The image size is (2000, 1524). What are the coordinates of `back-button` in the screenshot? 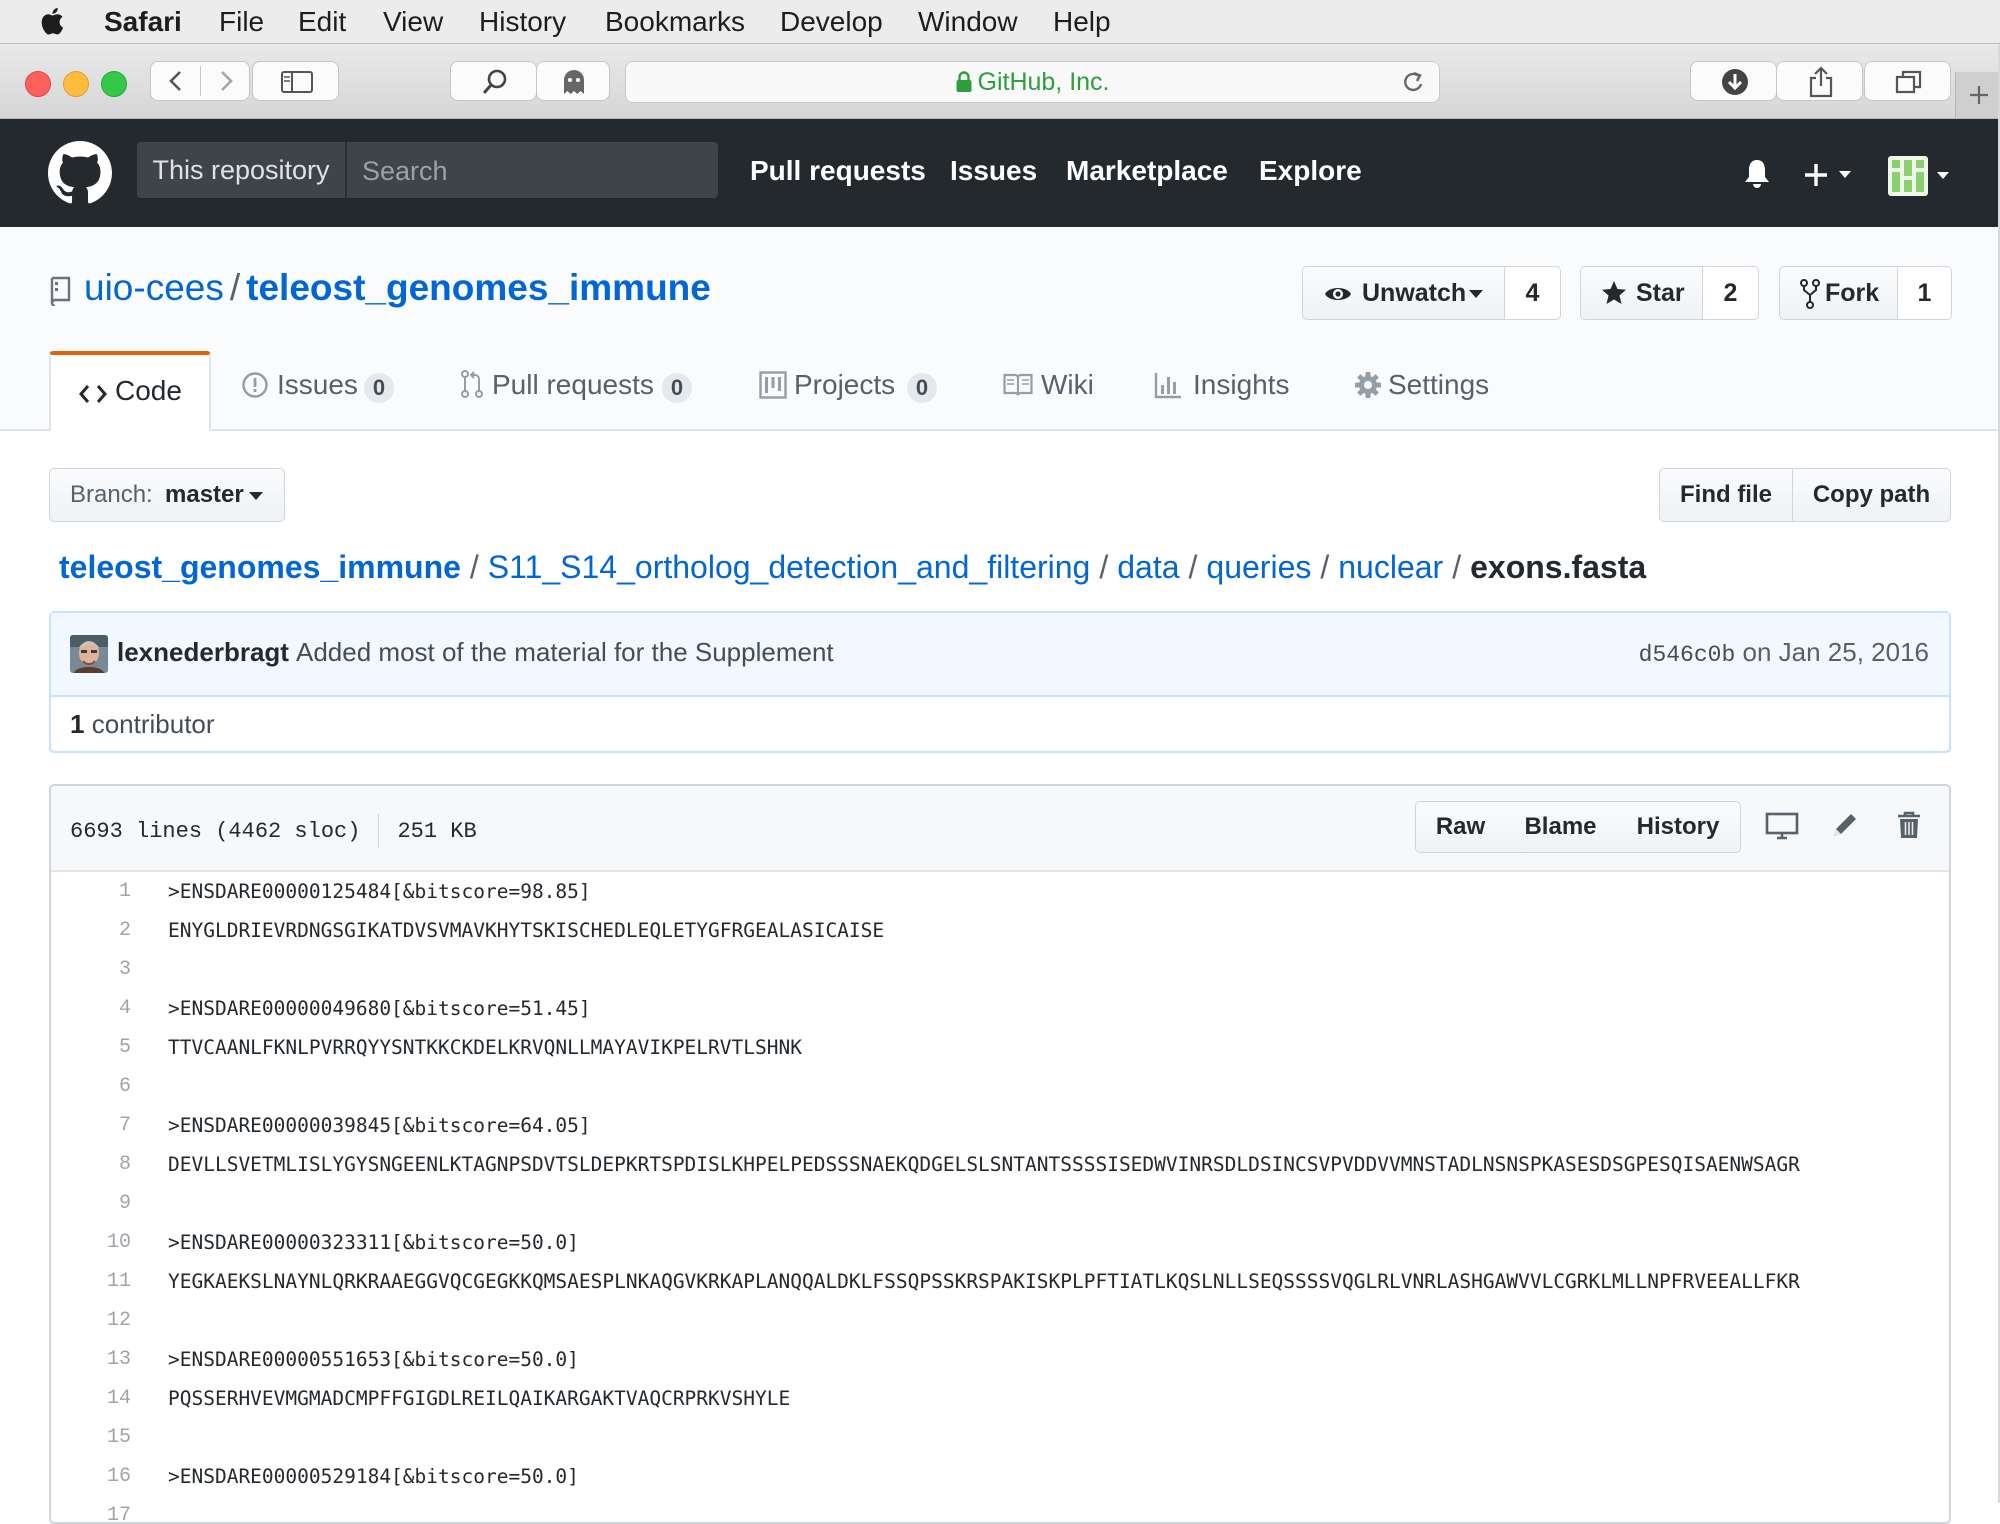 It's located at (176, 81).